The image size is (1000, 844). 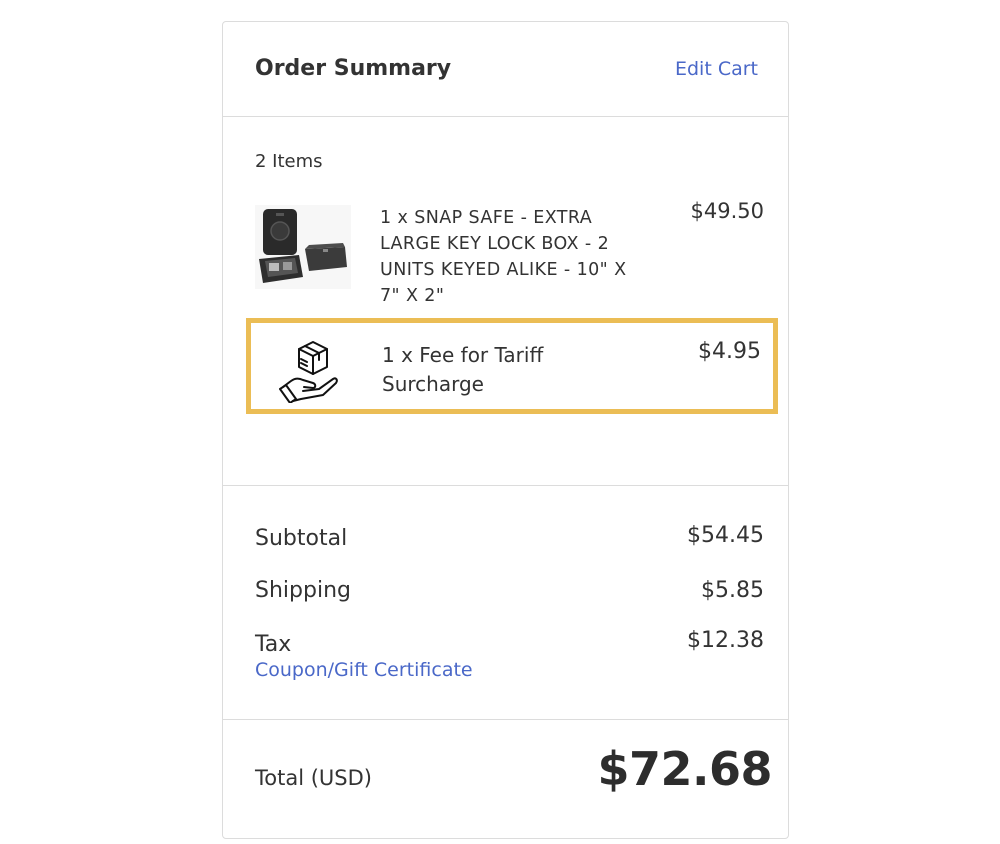 I want to click on total-label: Total (USD), so click(x=313, y=778).